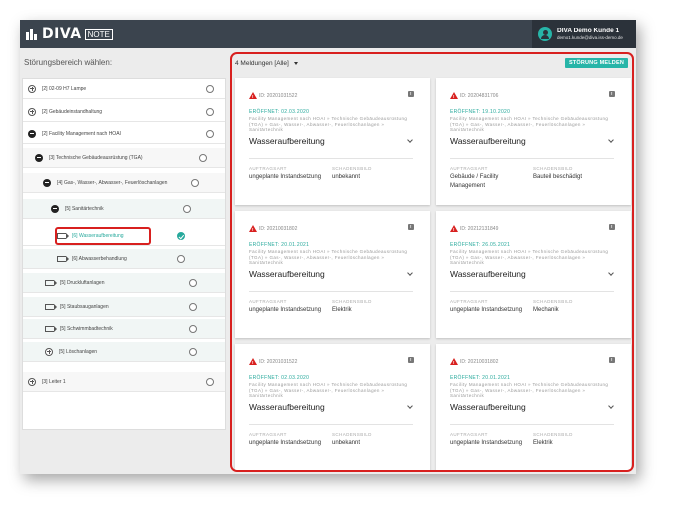 The height and width of the screenshot is (516, 678). Describe the element at coordinates (558, 177) in the screenshot. I see `damage-type-value: Bauteil beschädigt` at that location.